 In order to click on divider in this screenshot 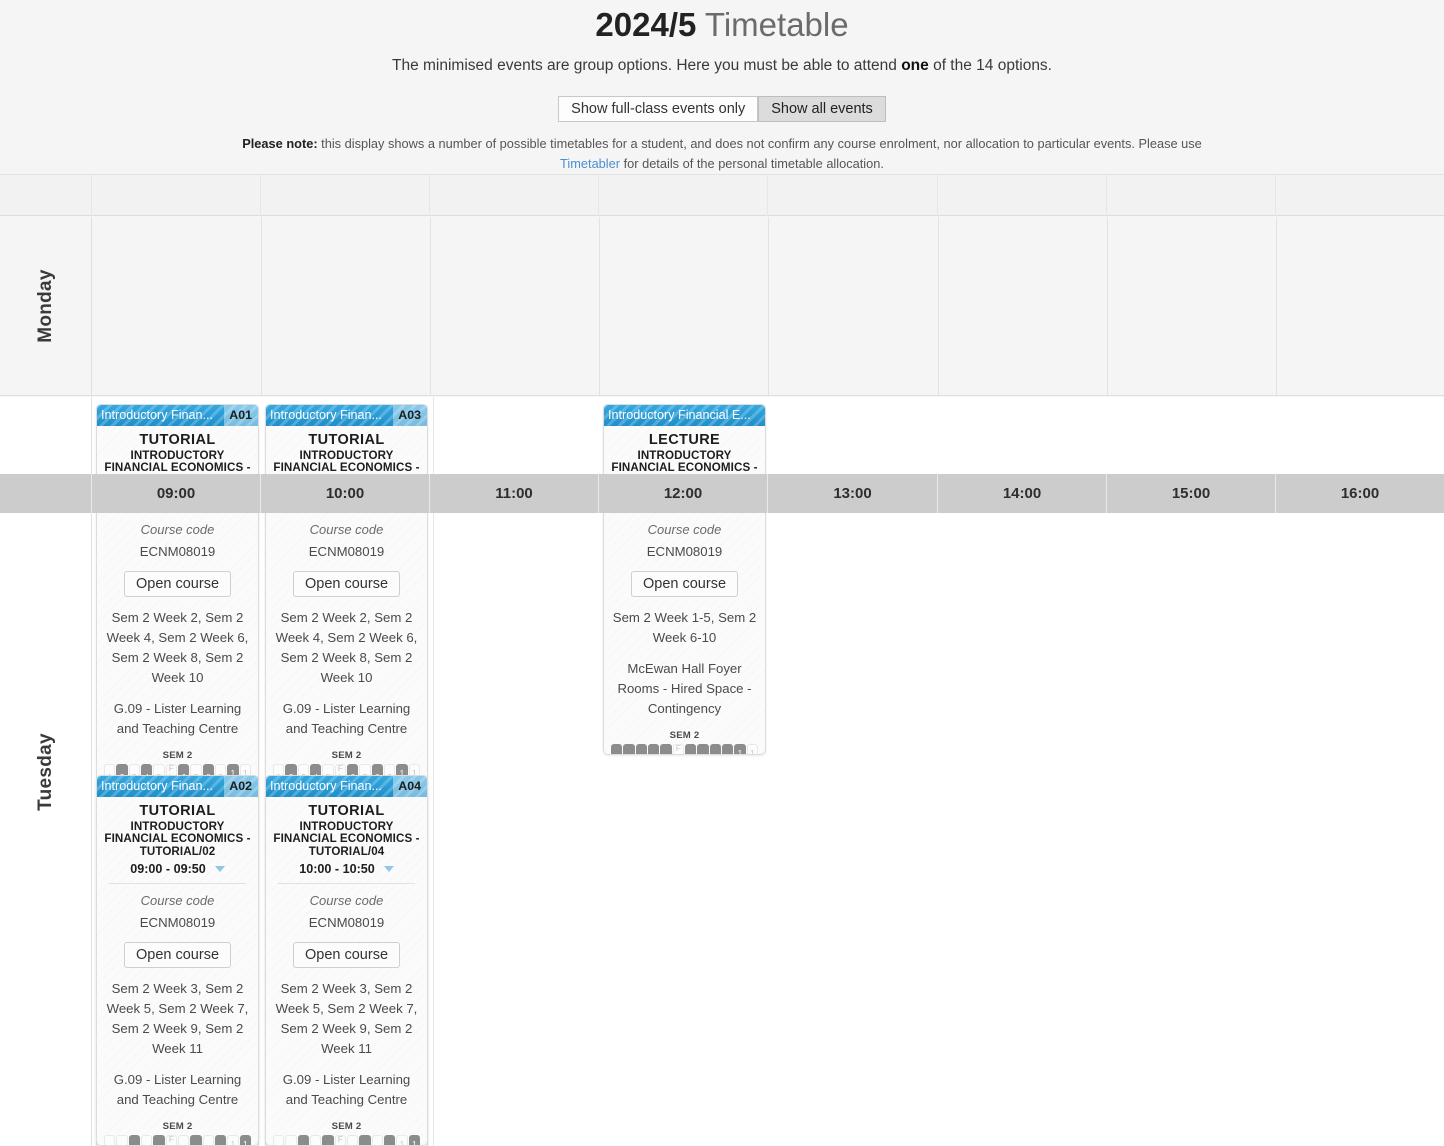, I will do `click(177, 884)`.